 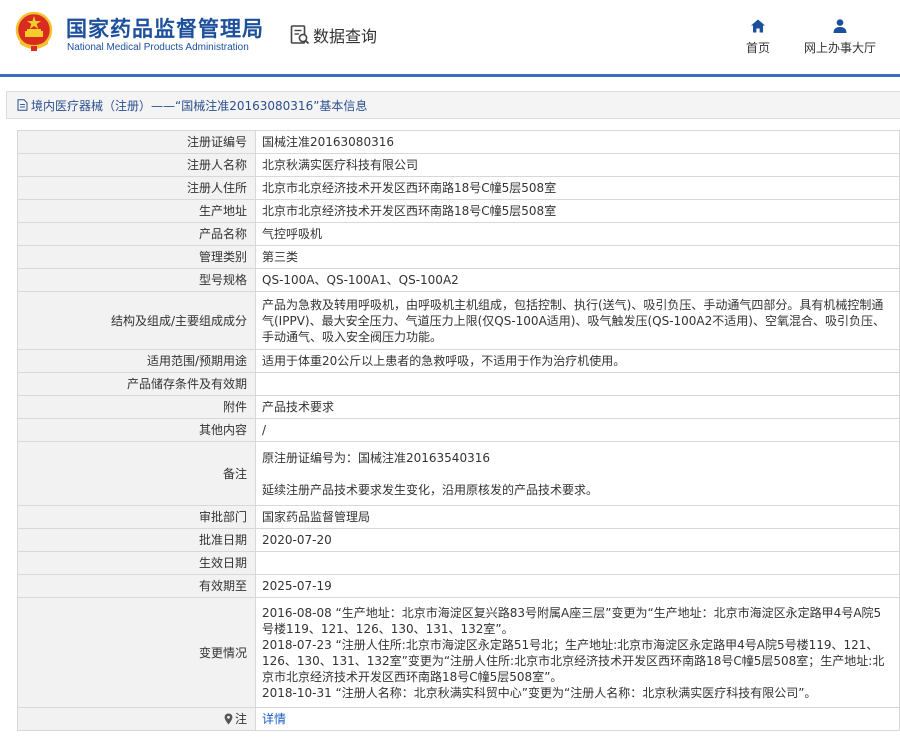 I want to click on field-label: 管理类别, so click(x=136, y=257).